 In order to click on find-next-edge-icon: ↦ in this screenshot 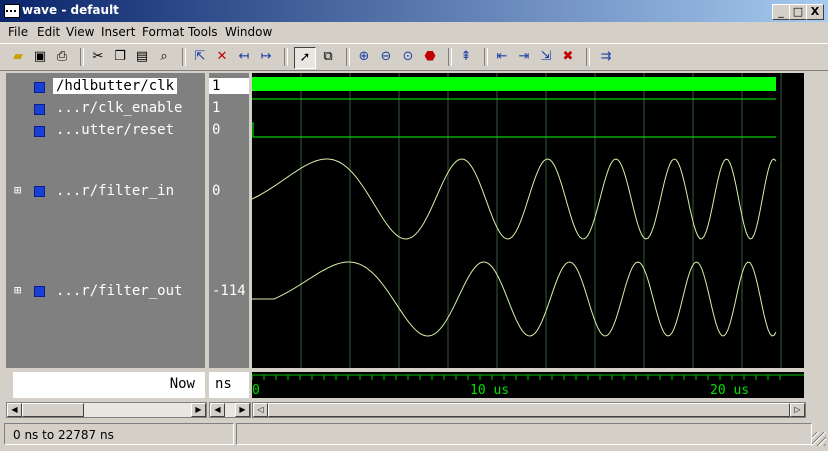, I will do `click(266, 57)`.